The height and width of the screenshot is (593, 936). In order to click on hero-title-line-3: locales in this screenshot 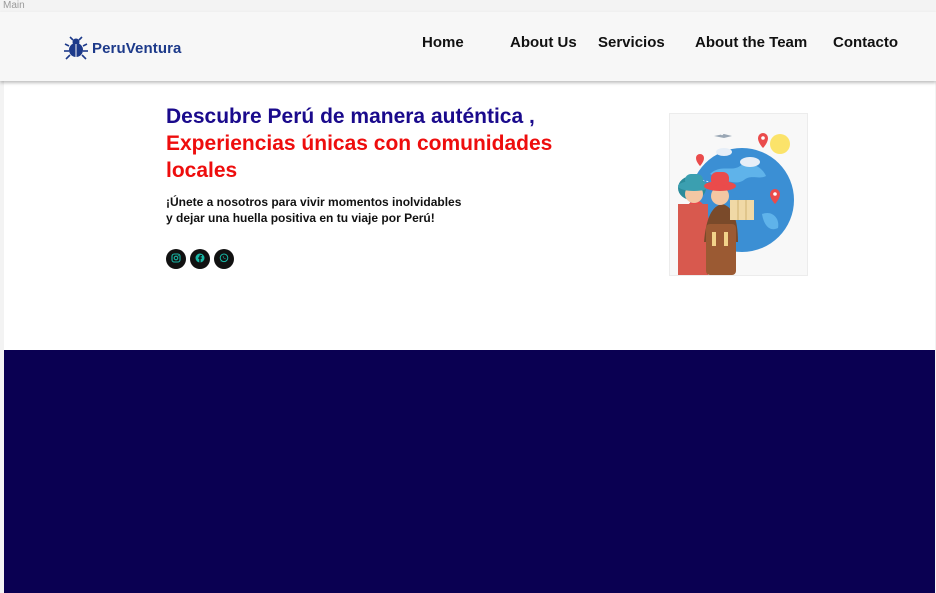, I will do `click(202, 170)`.